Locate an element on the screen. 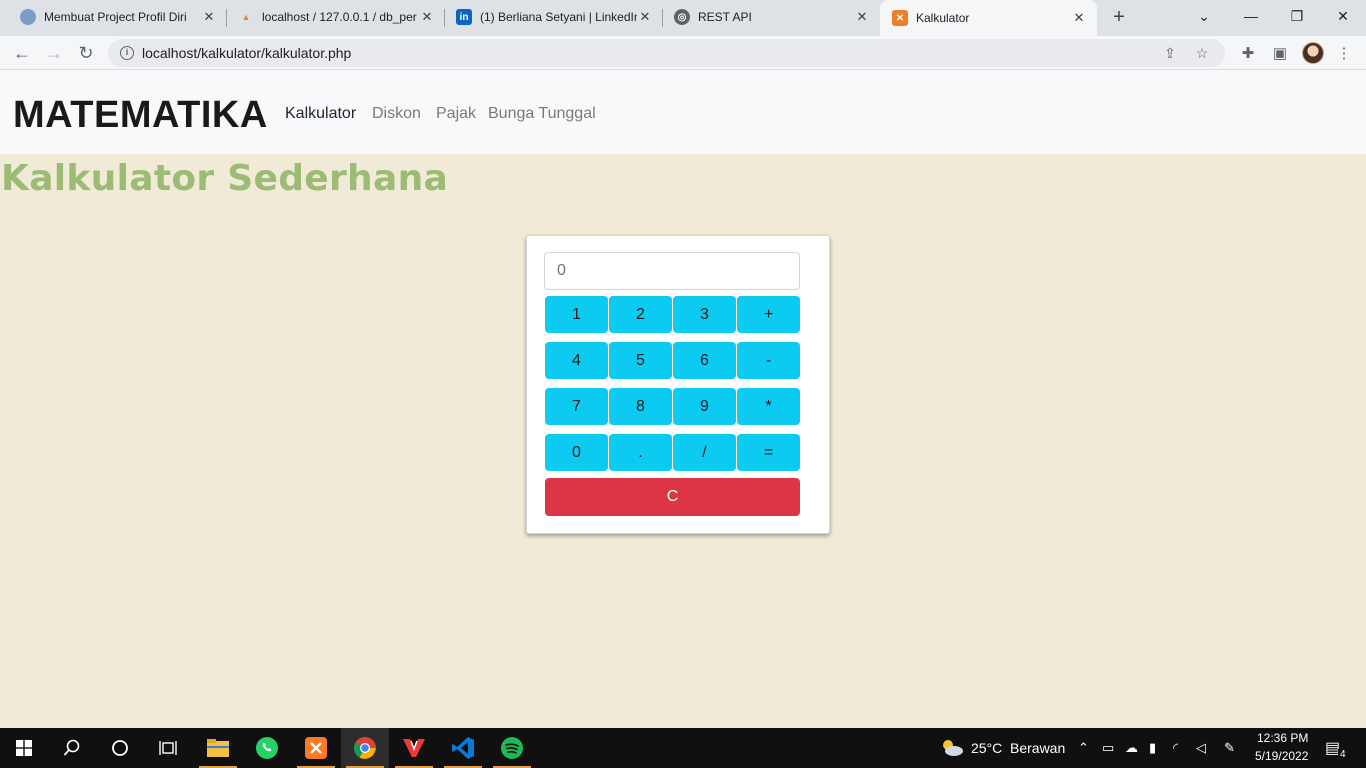  tab-title: Membuat Project Profil Diri is located at coordinates (115, 17).